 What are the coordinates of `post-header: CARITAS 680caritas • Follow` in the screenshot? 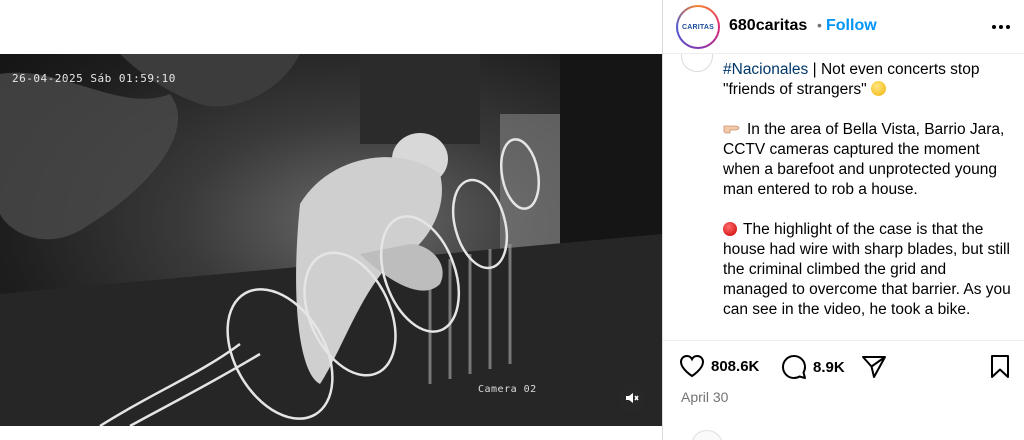 It's located at (843, 27).